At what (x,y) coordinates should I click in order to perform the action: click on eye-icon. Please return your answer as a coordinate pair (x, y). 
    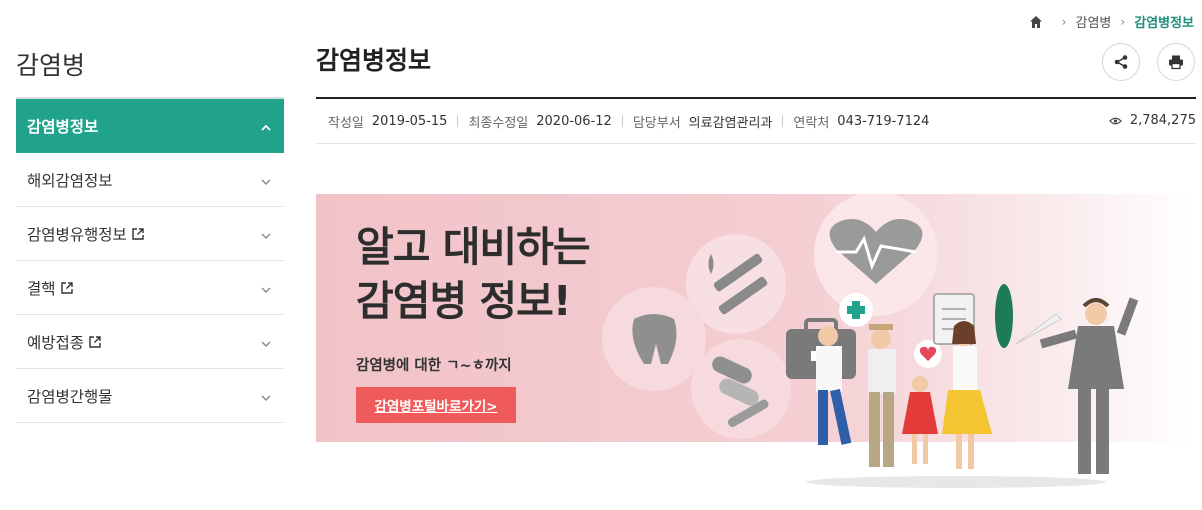
    Looking at the image, I should click on (1115, 120).